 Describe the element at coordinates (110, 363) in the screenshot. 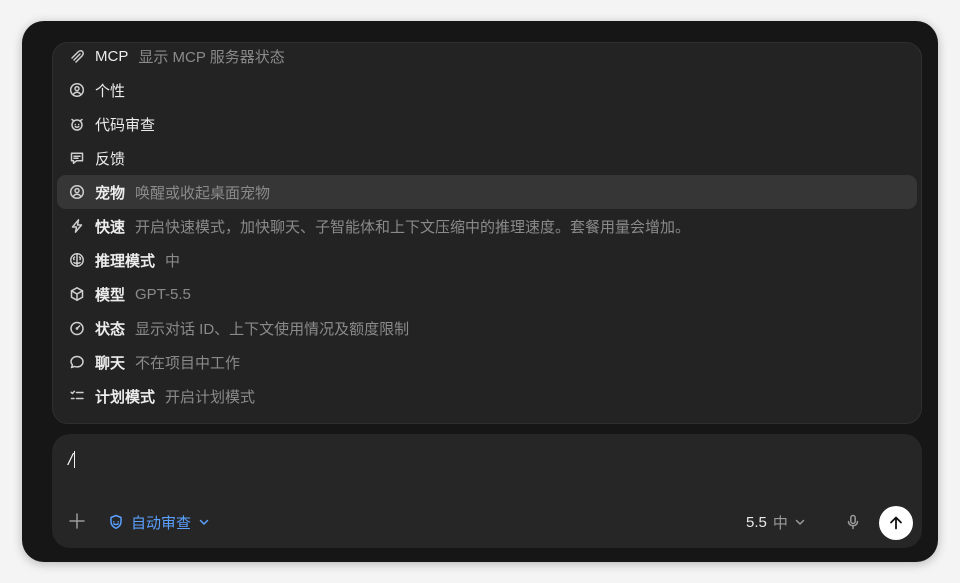

I see `menu-item-label: 聊天` at that location.